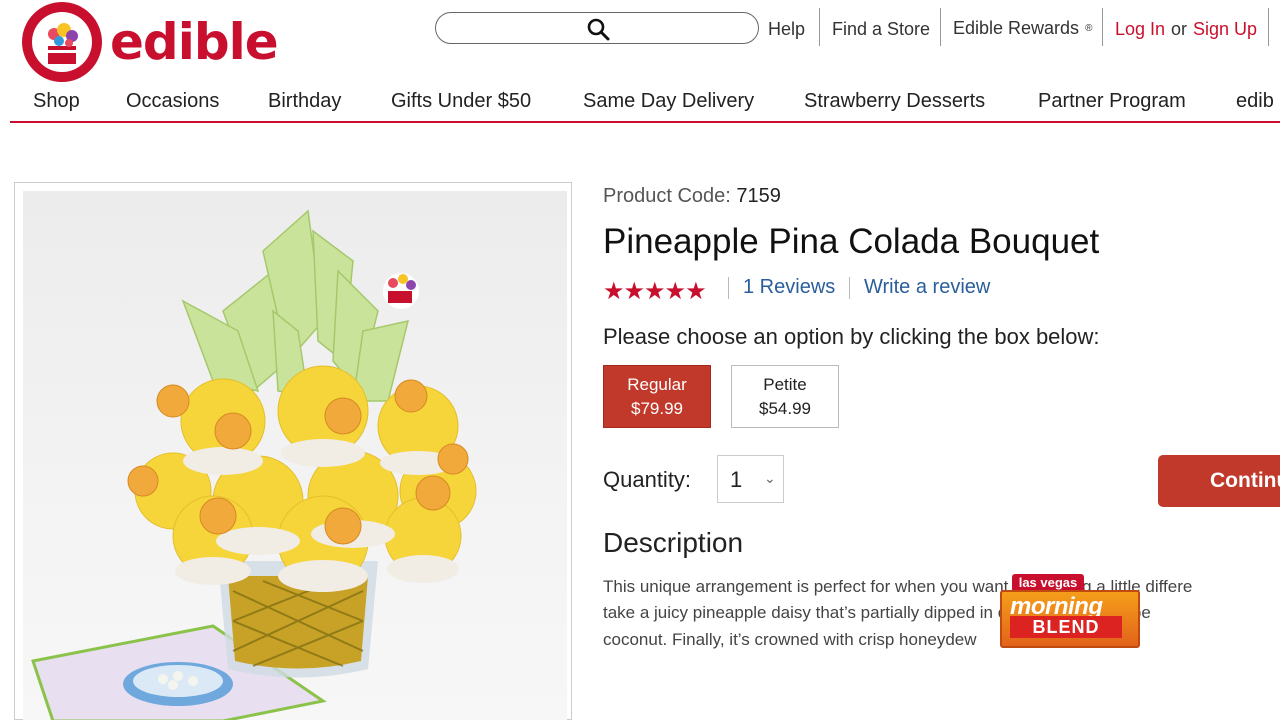 This screenshot has width=1280, height=720. I want to click on product-title: Pineapple Pina Colada Bouquet, so click(851, 241).